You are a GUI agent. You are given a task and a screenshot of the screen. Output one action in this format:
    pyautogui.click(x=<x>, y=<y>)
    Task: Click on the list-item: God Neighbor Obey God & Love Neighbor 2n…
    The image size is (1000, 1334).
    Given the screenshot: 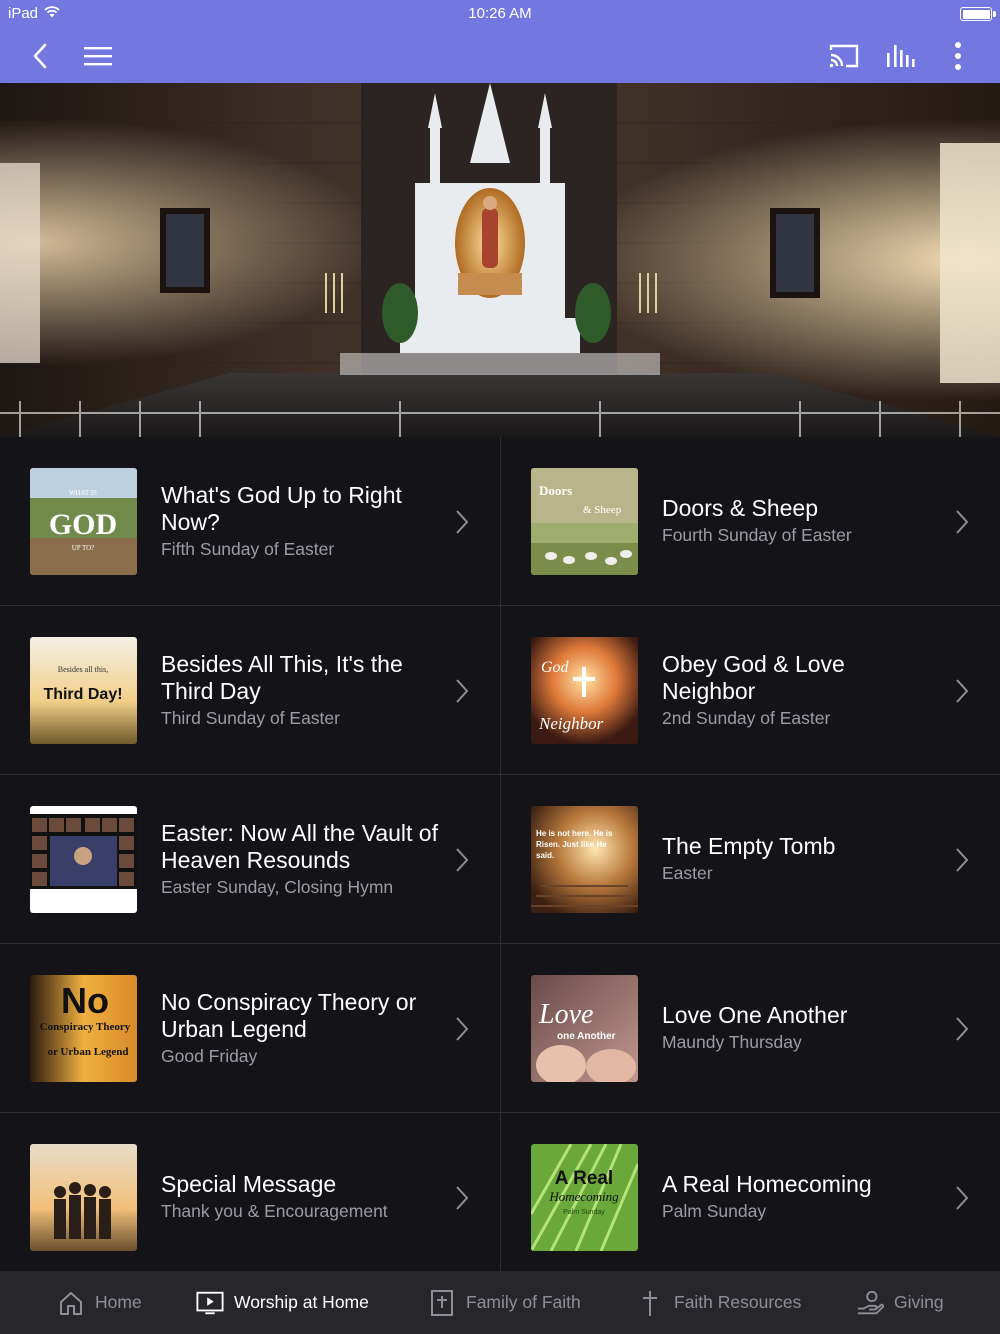 What is the action you would take?
    pyautogui.click(x=750, y=690)
    